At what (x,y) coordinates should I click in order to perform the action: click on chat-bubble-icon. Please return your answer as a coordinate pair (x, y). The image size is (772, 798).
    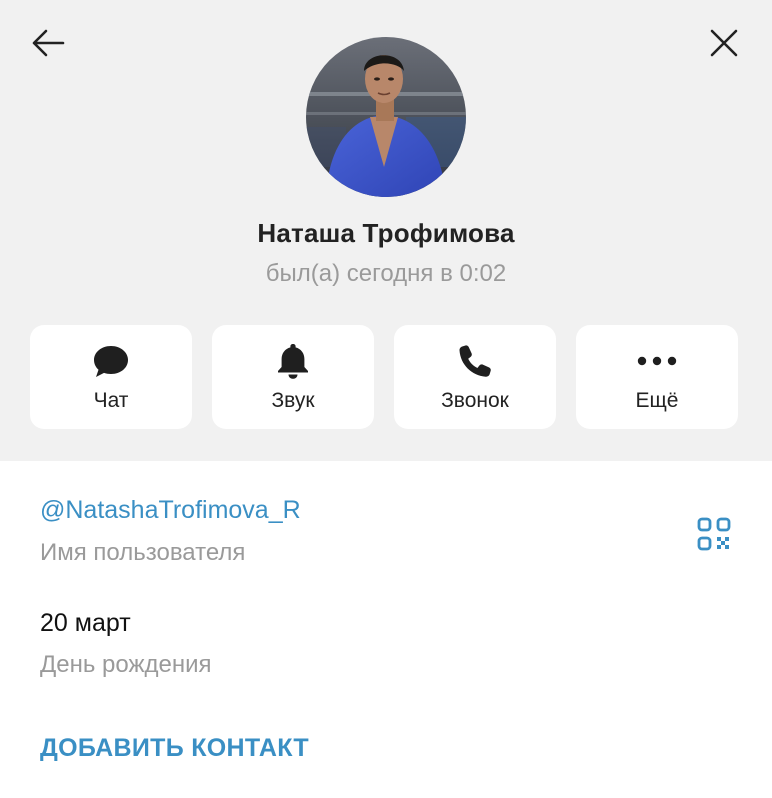
    Looking at the image, I should click on (111, 361).